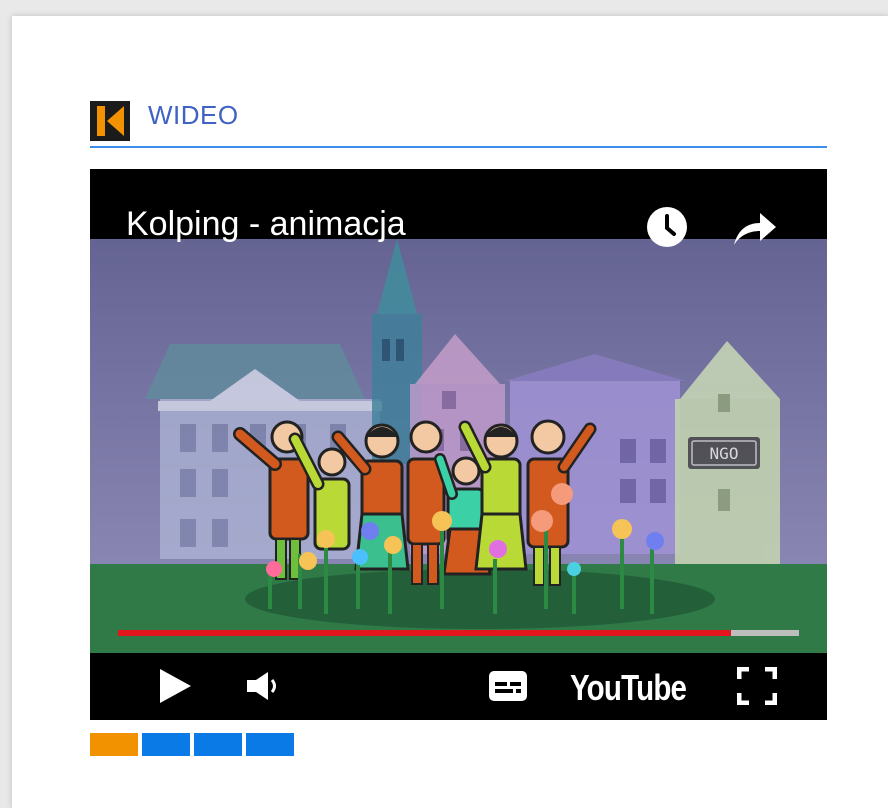 Image resolution: width=888 pixels, height=808 pixels. What do you see at coordinates (757, 686) in the screenshot?
I see `fullscreen-icon` at bounding box center [757, 686].